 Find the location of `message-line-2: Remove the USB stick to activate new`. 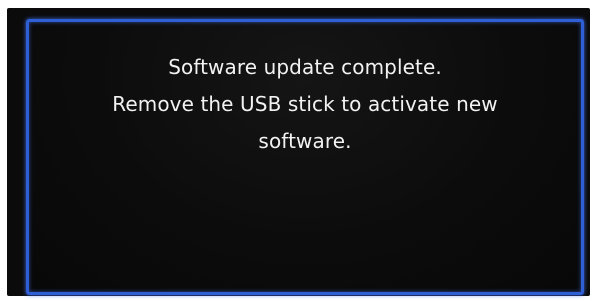

message-line-2: Remove the USB stick to activate new is located at coordinates (305, 104).